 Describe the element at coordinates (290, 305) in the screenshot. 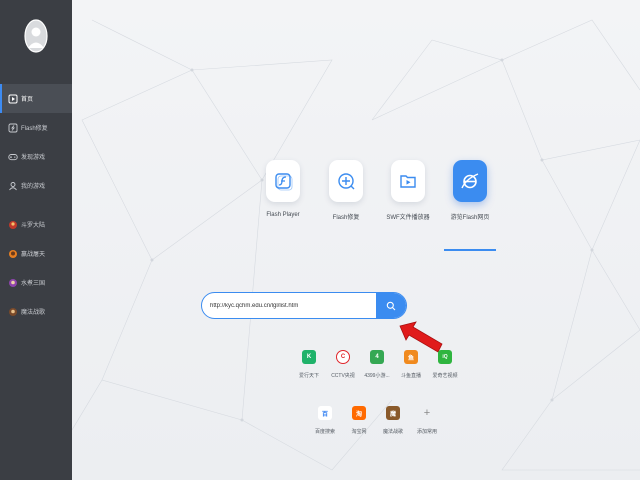

I see `url-input` at that location.